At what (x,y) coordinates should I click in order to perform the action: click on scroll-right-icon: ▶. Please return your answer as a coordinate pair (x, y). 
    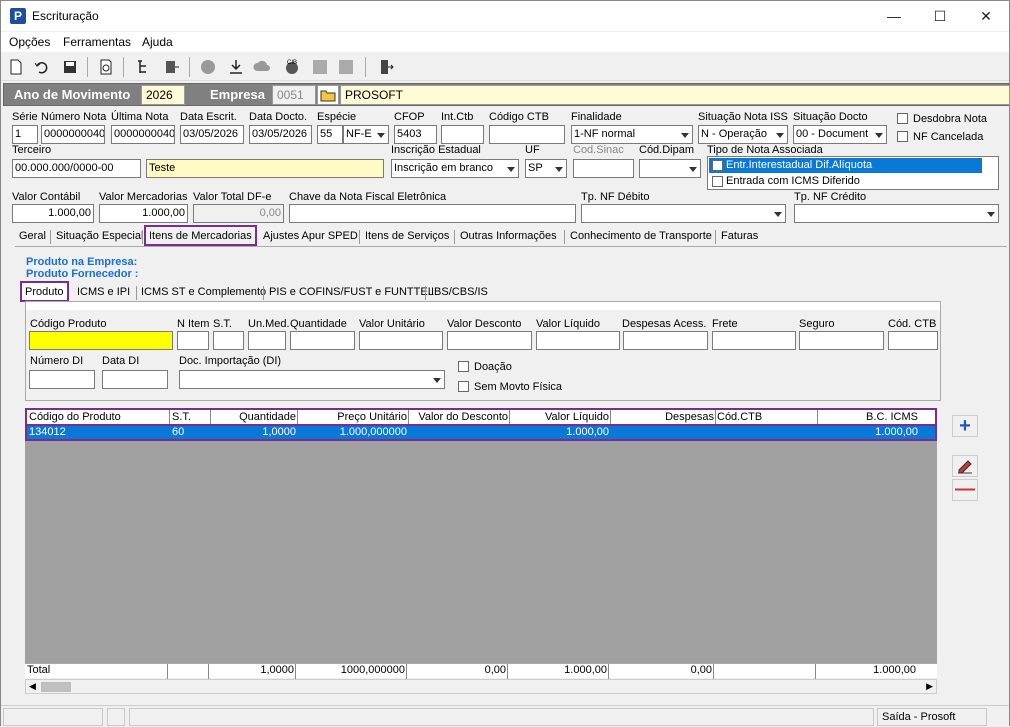
    Looking at the image, I should click on (929, 686).